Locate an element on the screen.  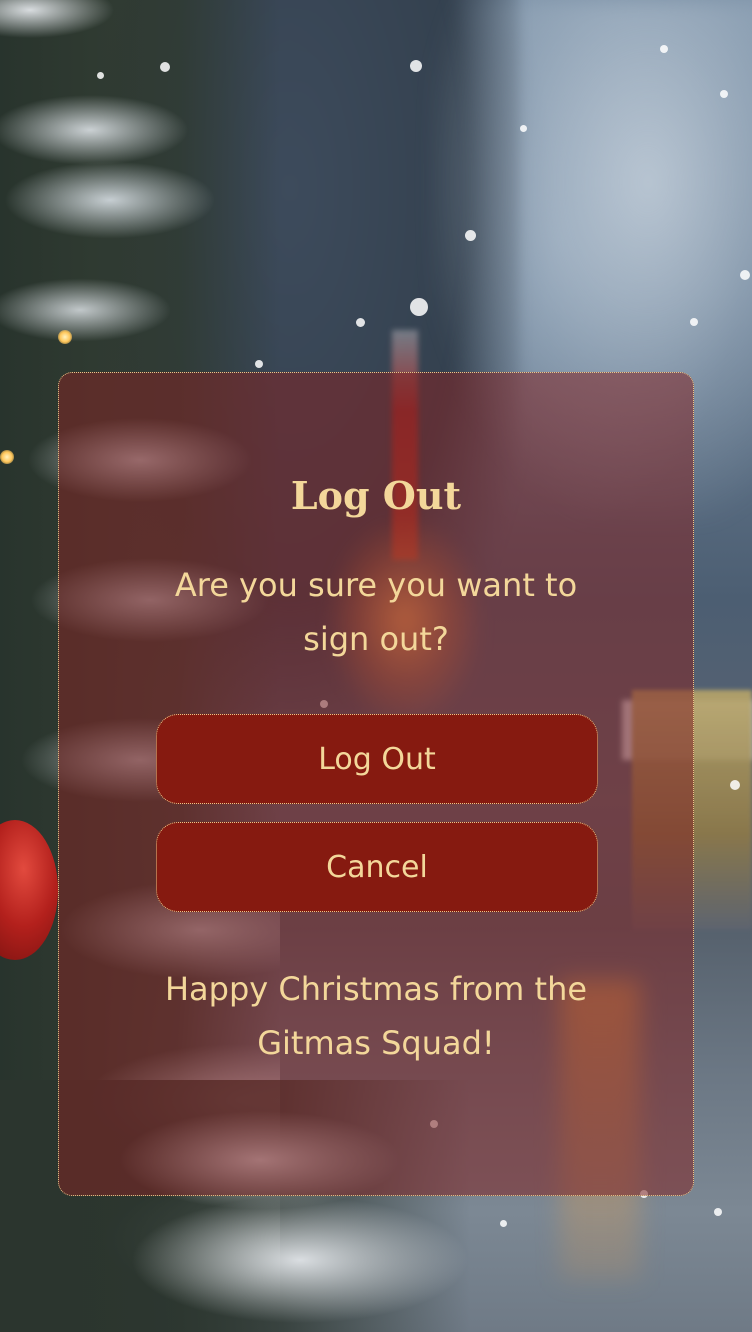
log-out-button: Log Out is located at coordinates (377, 759).